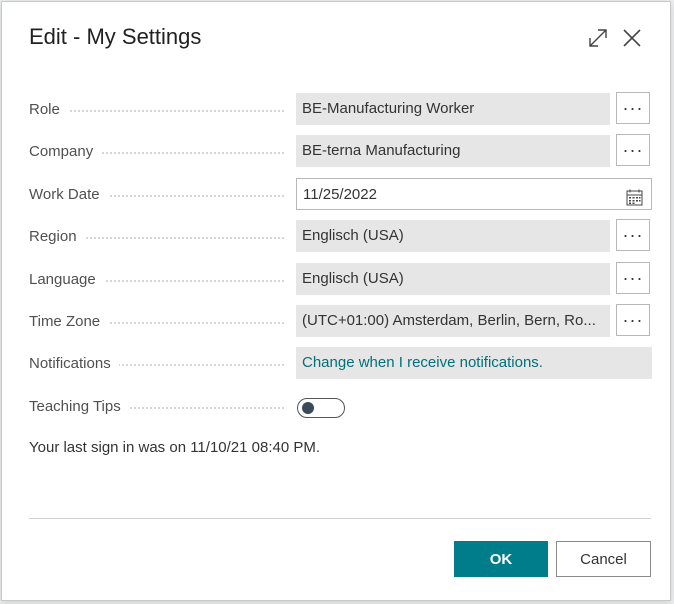 The width and height of the screenshot is (674, 604). I want to click on work-date-value: 11/25/2022, so click(340, 194).